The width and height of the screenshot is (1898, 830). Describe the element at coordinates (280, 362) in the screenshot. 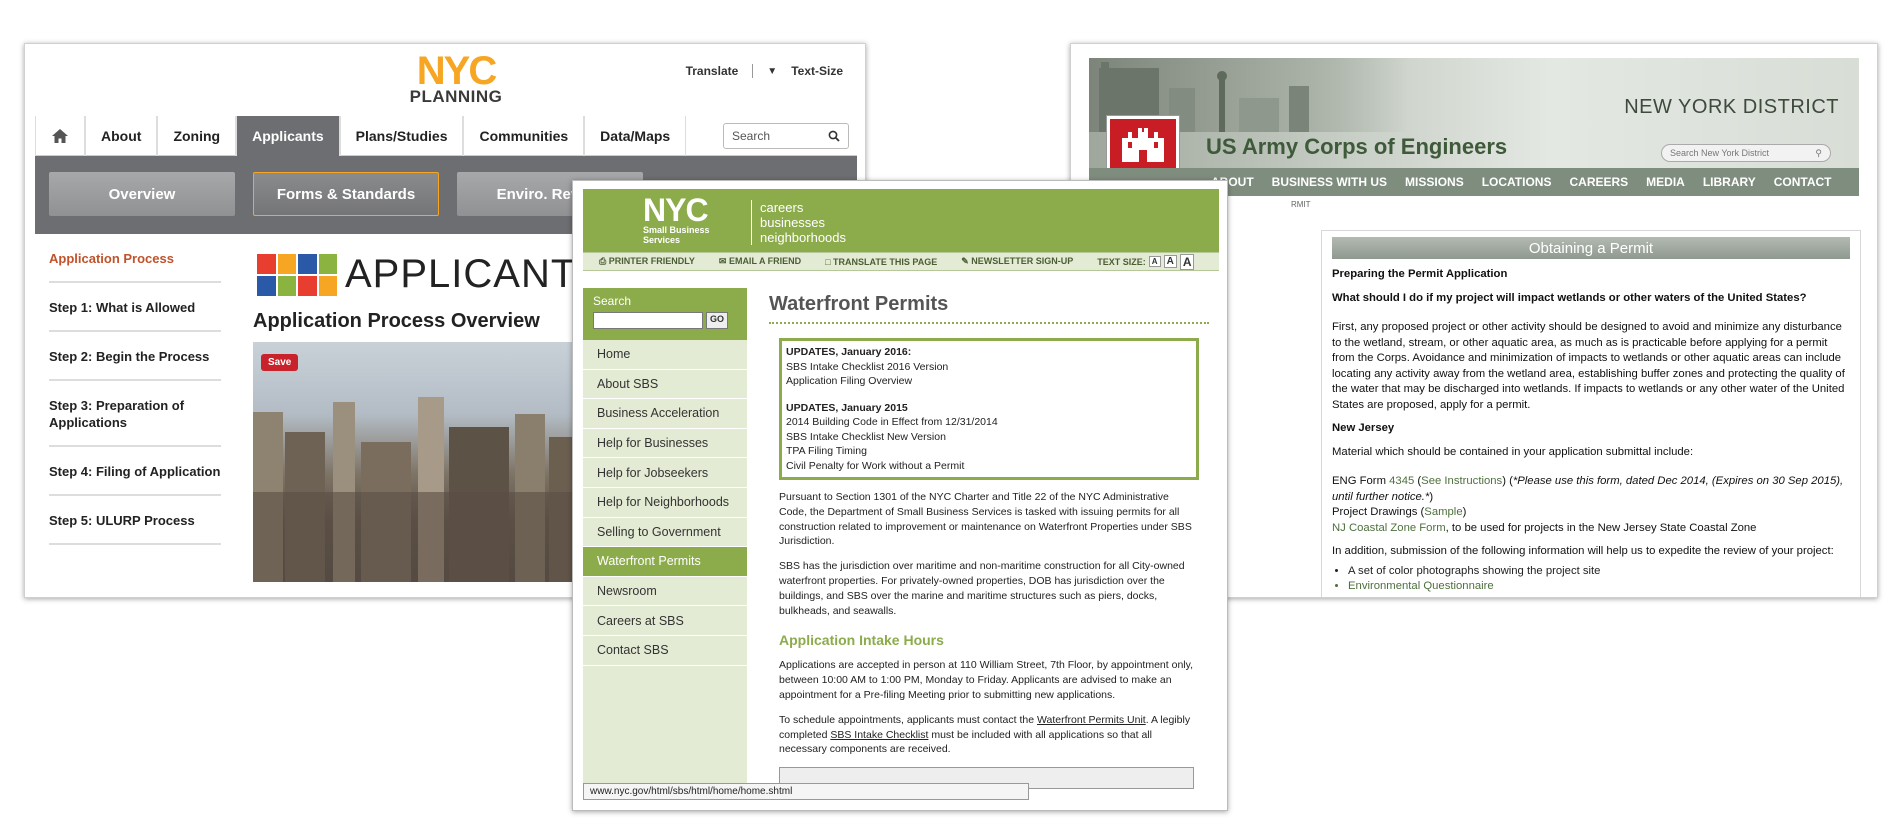

I see `pinterest-save-button: Save` at that location.